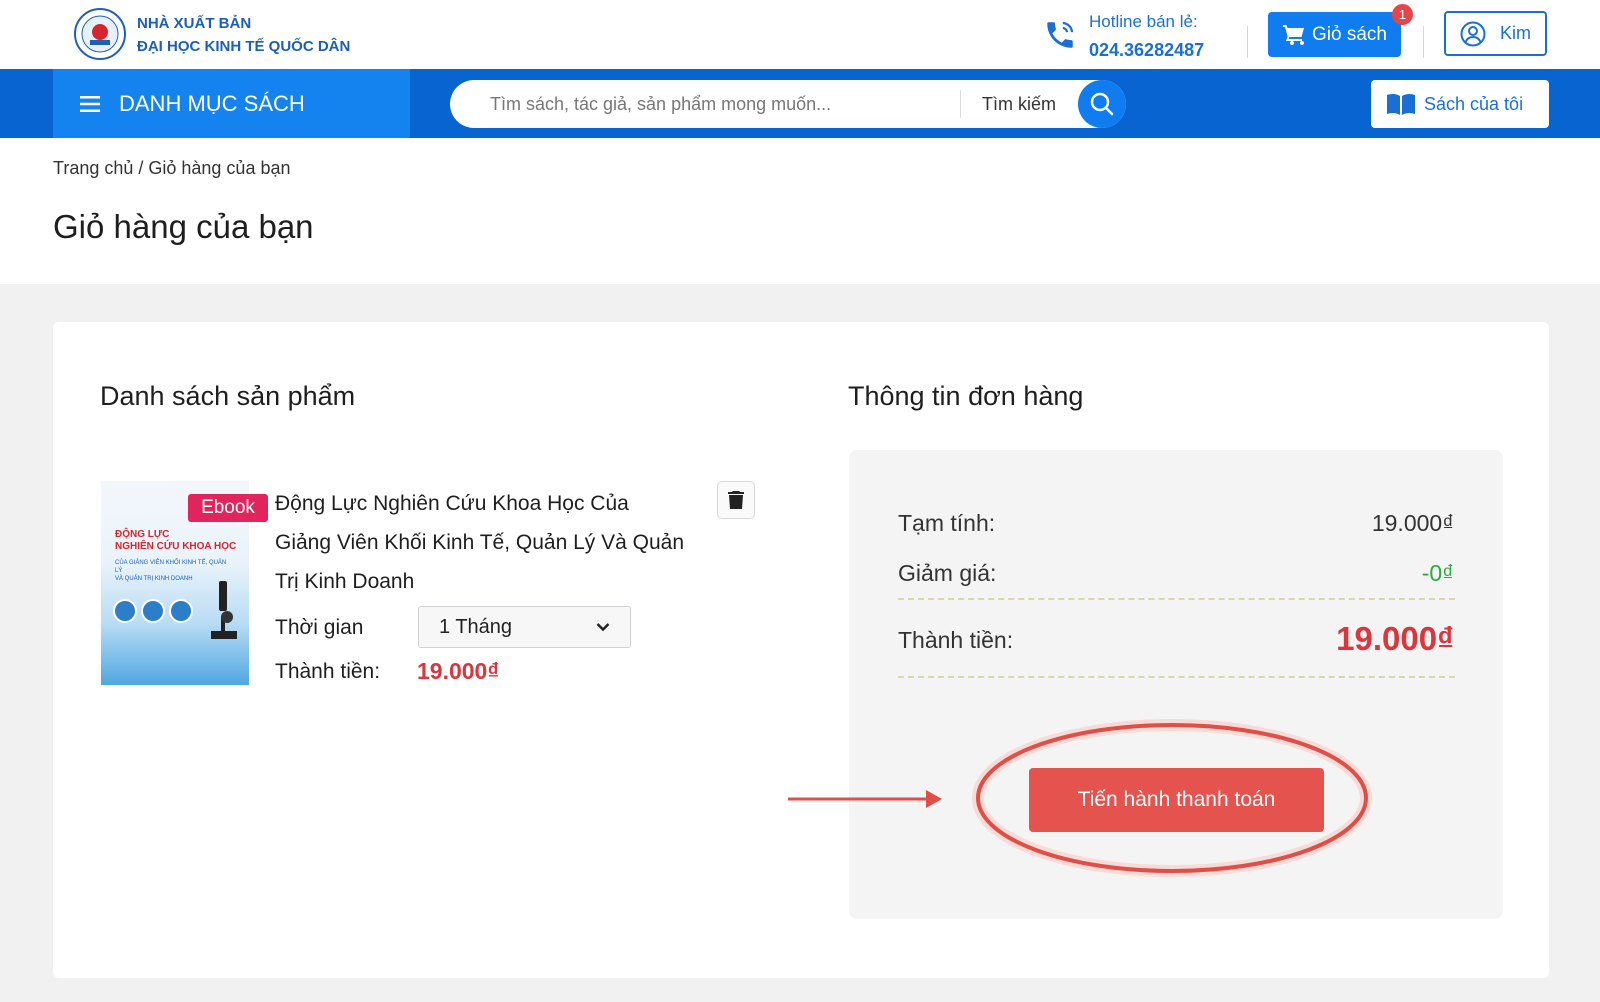  I want to click on search-icon, so click(1102, 104).